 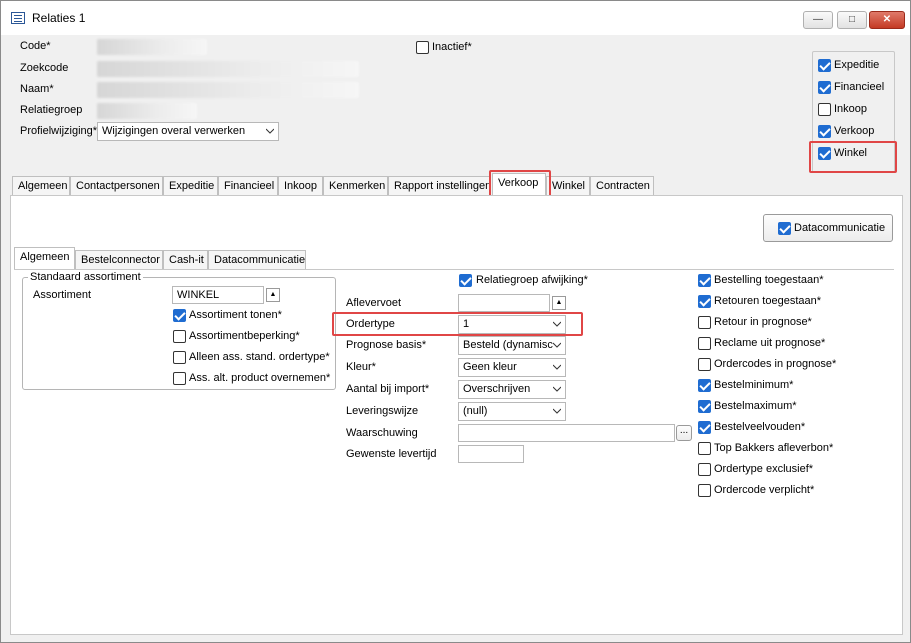 I want to click on maximize-button: □, so click(x=852, y=20).